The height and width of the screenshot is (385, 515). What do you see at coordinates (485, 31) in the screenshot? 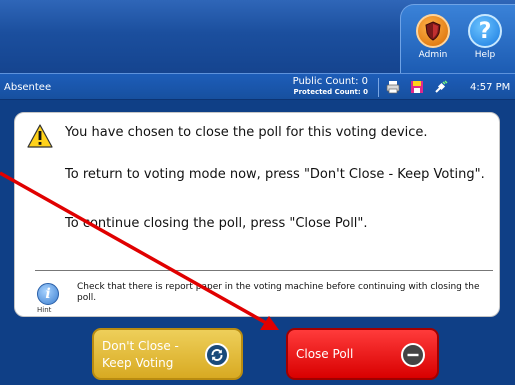
I see `help-icon: ?` at bounding box center [485, 31].